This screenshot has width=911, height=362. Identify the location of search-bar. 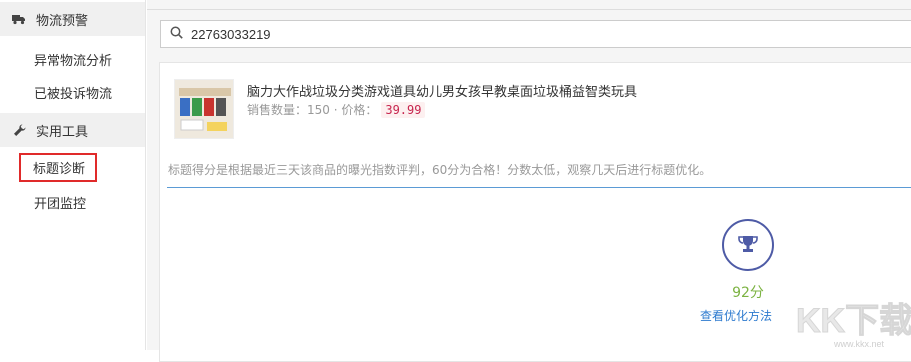
(535, 34).